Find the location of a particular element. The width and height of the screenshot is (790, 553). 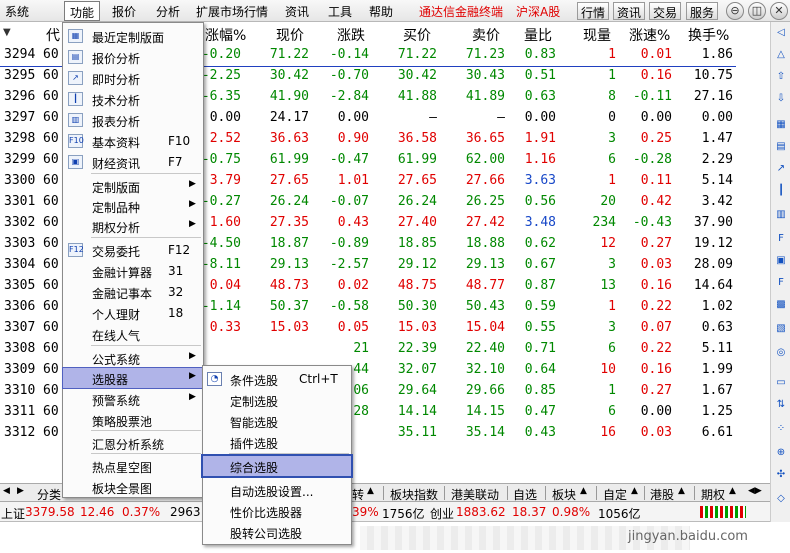

calc-icon: ▧ is located at coordinates (781, 328).